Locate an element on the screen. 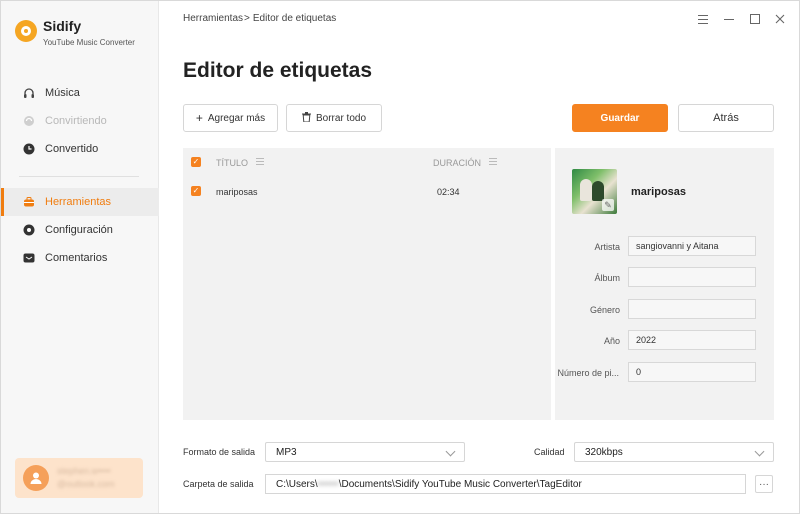 This screenshot has width=800, height=514. detail-song-title: mariposas is located at coordinates (659, 192).